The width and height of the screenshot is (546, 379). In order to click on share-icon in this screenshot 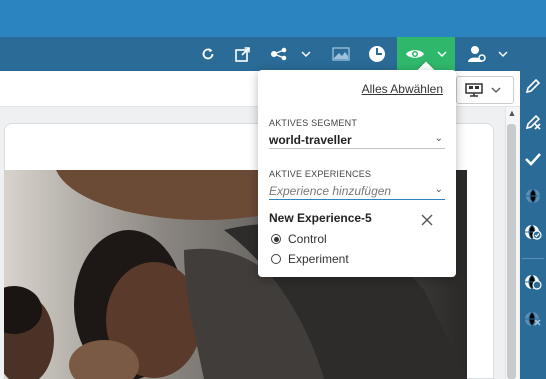, I will do `click(279, 54)`.